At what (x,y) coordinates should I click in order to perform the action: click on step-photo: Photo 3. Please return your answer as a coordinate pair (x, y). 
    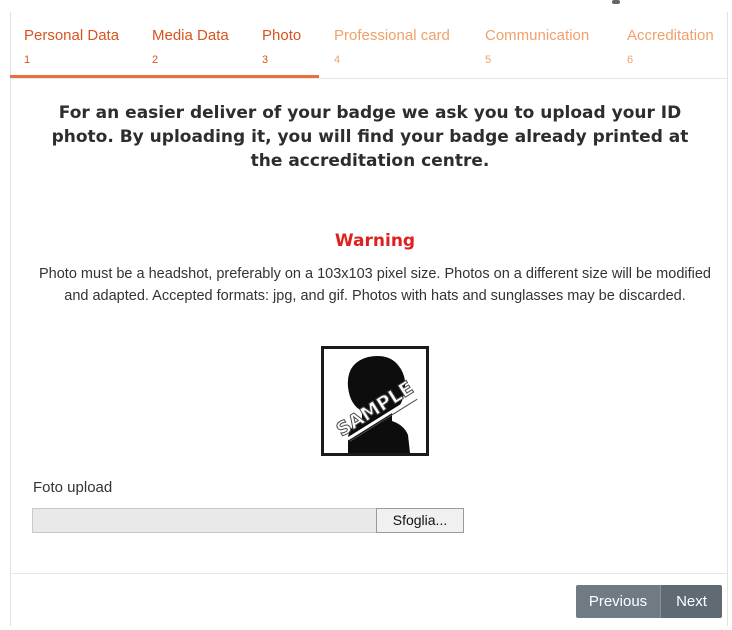
    Looking at the image, I should click on (283, 45).